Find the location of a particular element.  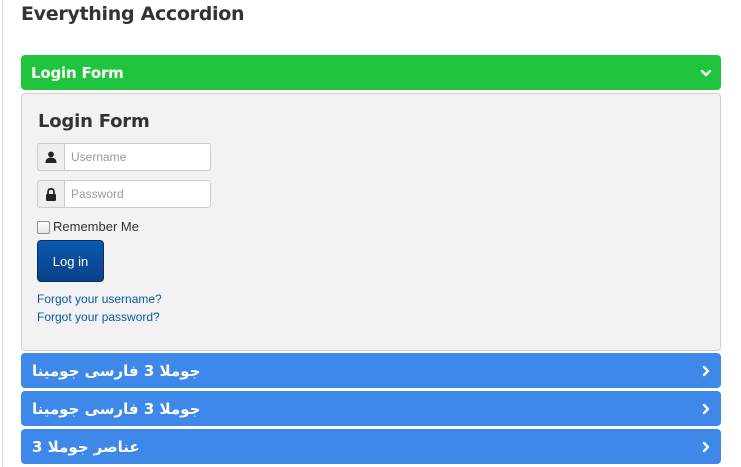

remember-me-checkbox is located at coordinates (43, 227).